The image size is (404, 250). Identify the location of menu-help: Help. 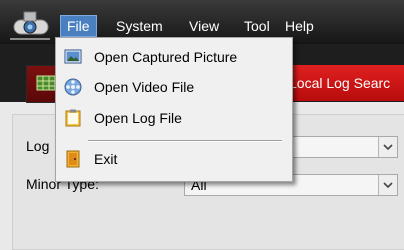
(299, 26).